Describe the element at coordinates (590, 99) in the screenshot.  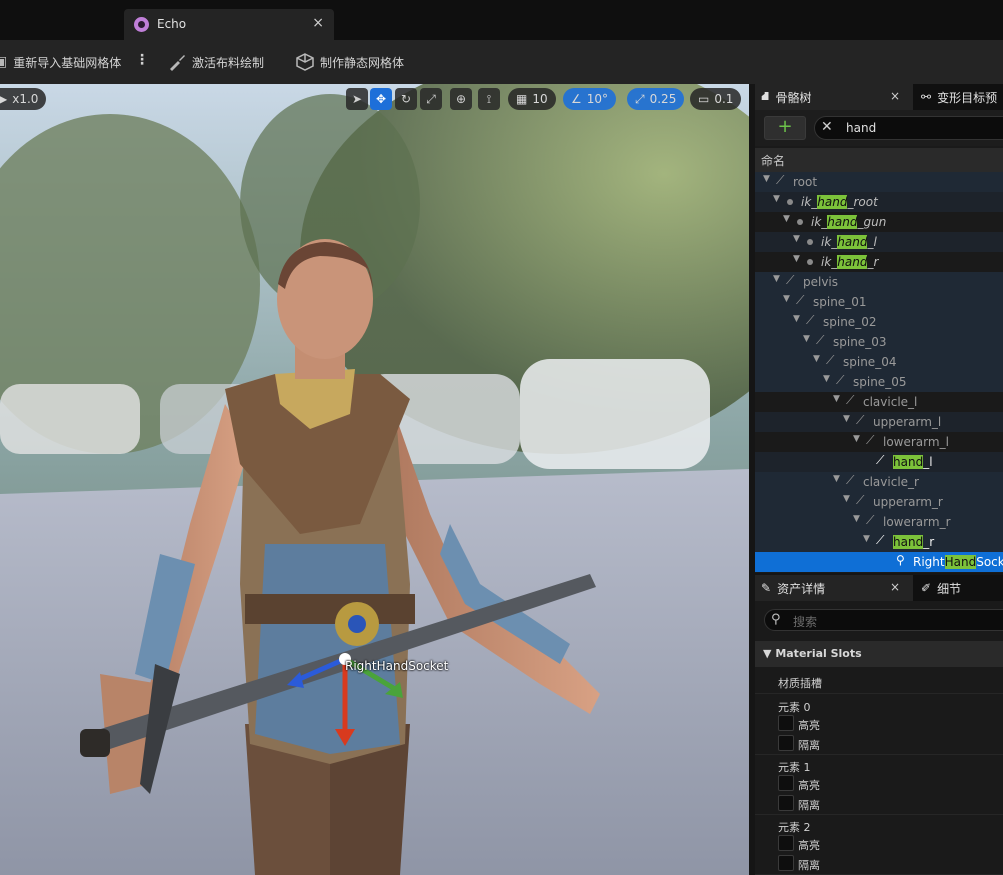
I see `rotation-snap-chip: ∠ 10°` at that location.